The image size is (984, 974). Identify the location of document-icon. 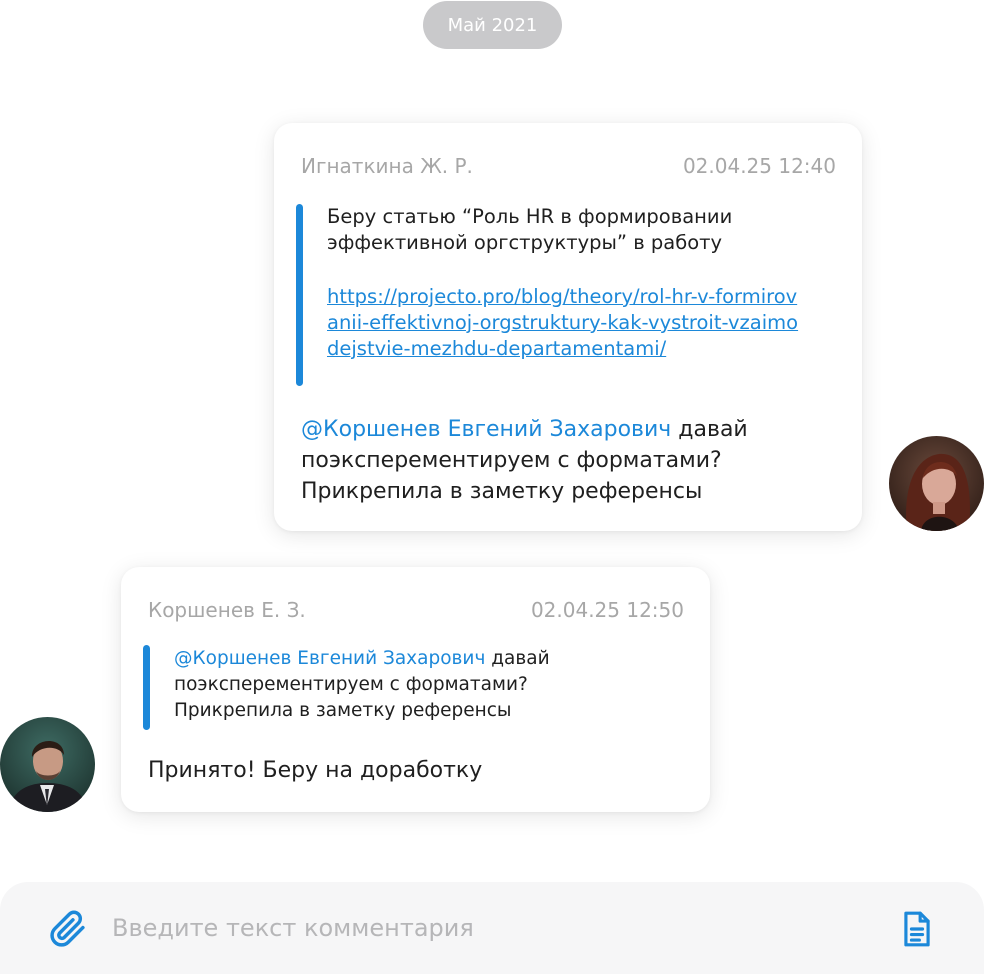
(917, 929).